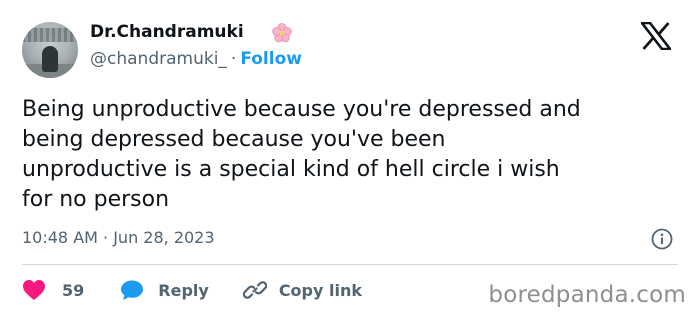 The image size is (700, 318). Describe the element at coordinates (132, 290) in the screenshot. I see `speech-bubble-icon` at that location.